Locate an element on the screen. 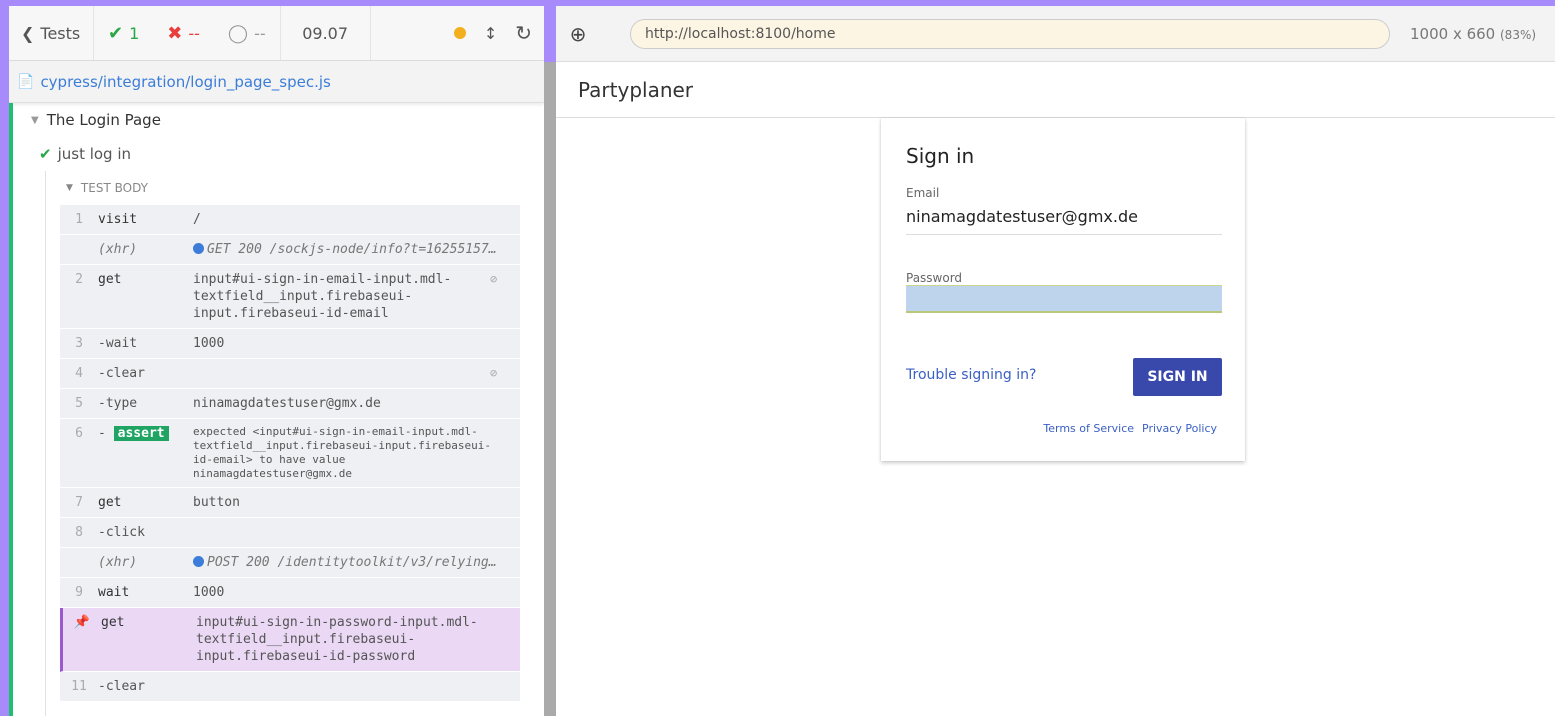 This screenshot has width=1555, height=716. spec-file-bar: 📄 cypress/integration/login_page_spec.js is located at coordinates (276, 82).